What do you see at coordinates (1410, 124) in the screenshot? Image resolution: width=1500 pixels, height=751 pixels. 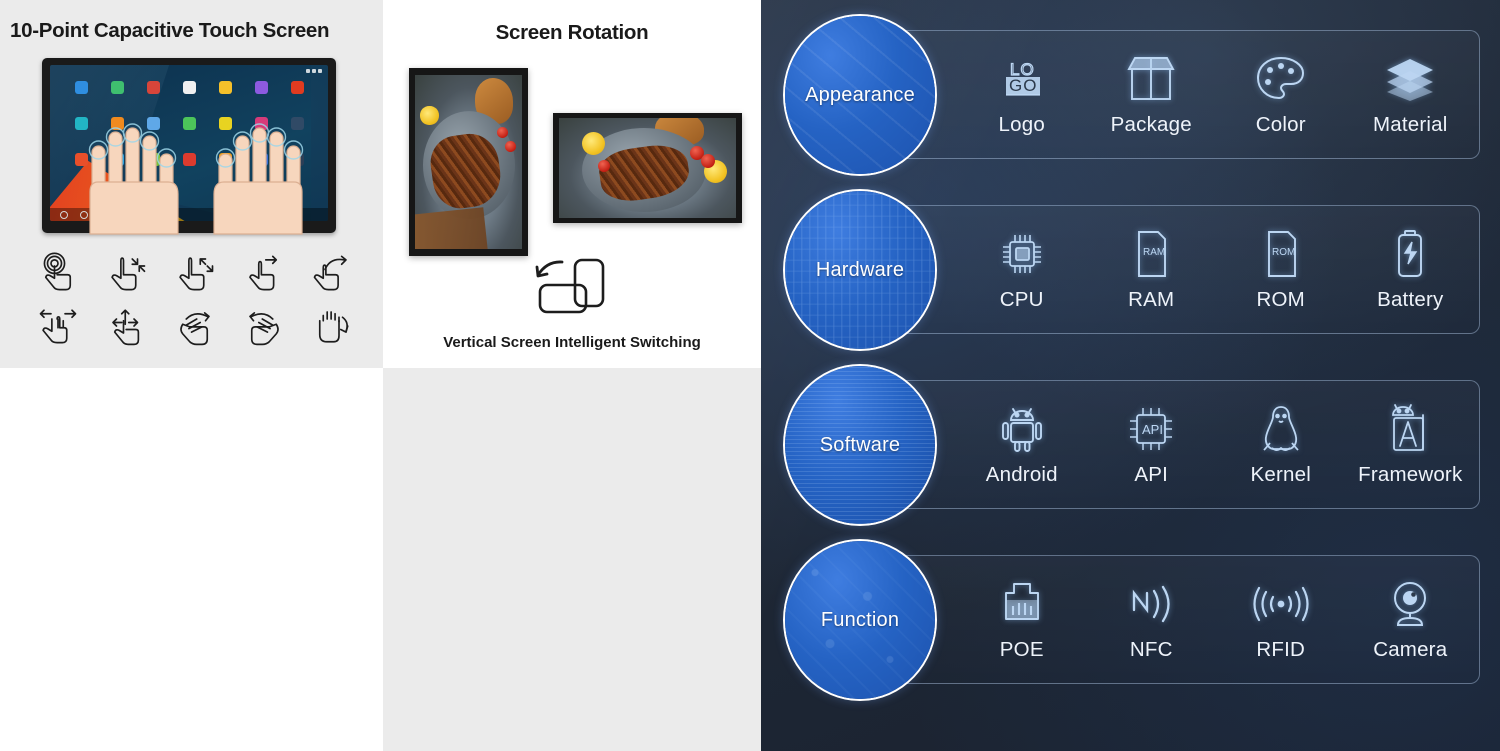 I see `item-label-material: Material` at bounding box center [1410, 124].